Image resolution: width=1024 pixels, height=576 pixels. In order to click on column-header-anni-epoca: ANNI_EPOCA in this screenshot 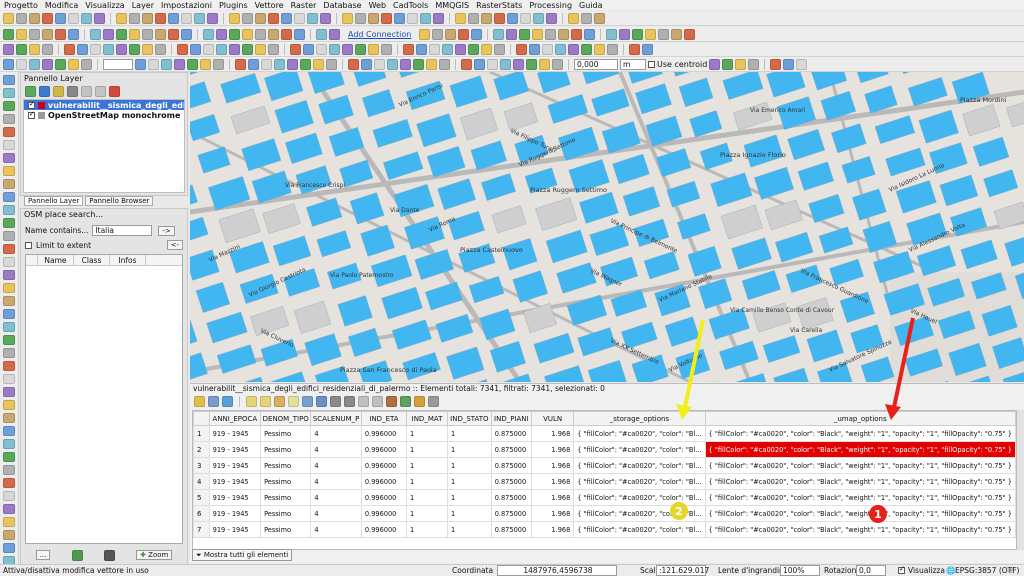, I will do `click(235, 418)`.